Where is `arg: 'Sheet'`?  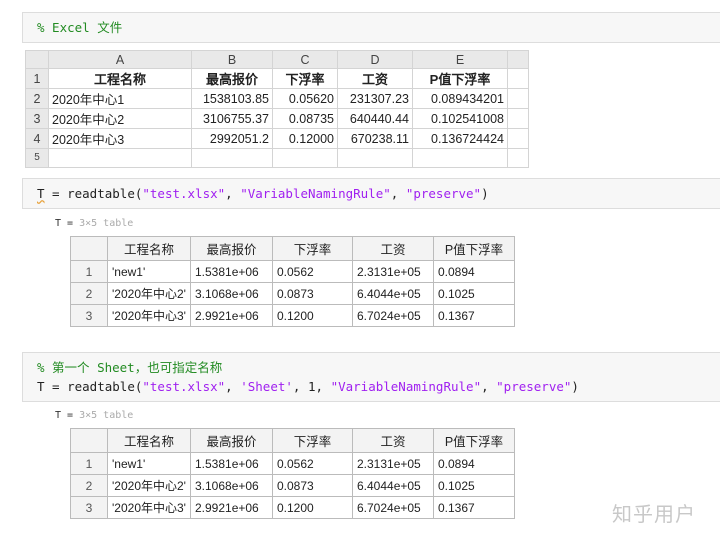 arg: 'Sheet' is located at coordinates (266, 386).